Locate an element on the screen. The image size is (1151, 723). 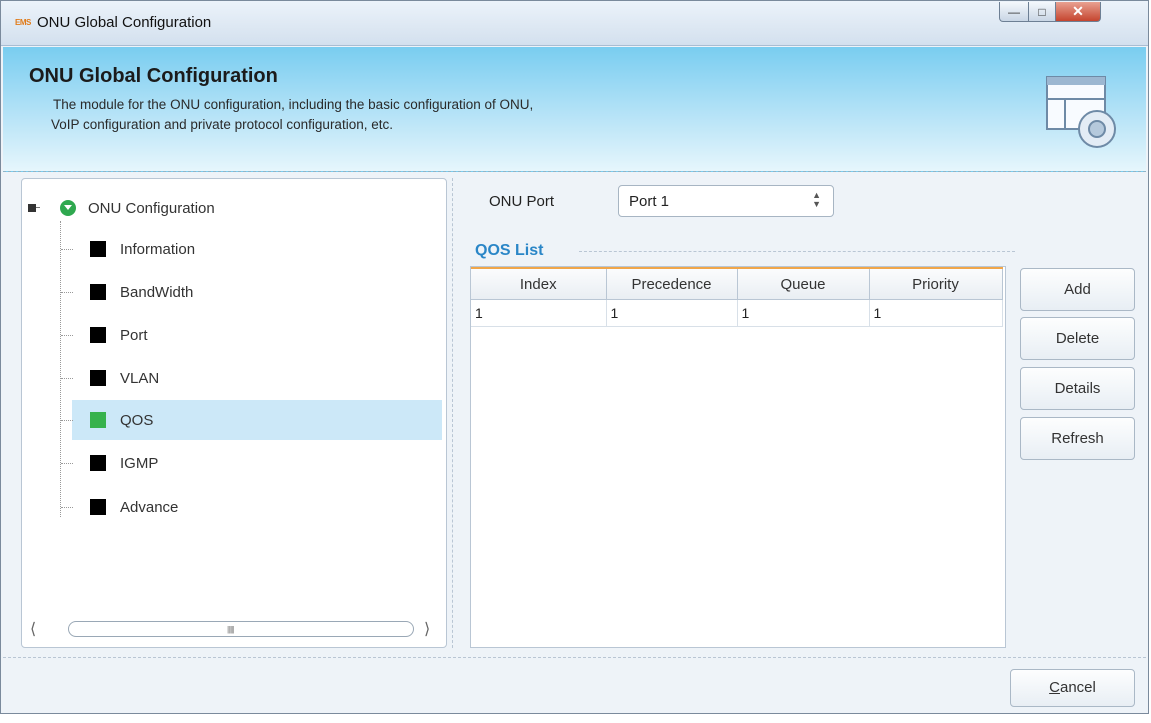
scroll-left-icon: ⟨ is located at coordinates (33, 629).